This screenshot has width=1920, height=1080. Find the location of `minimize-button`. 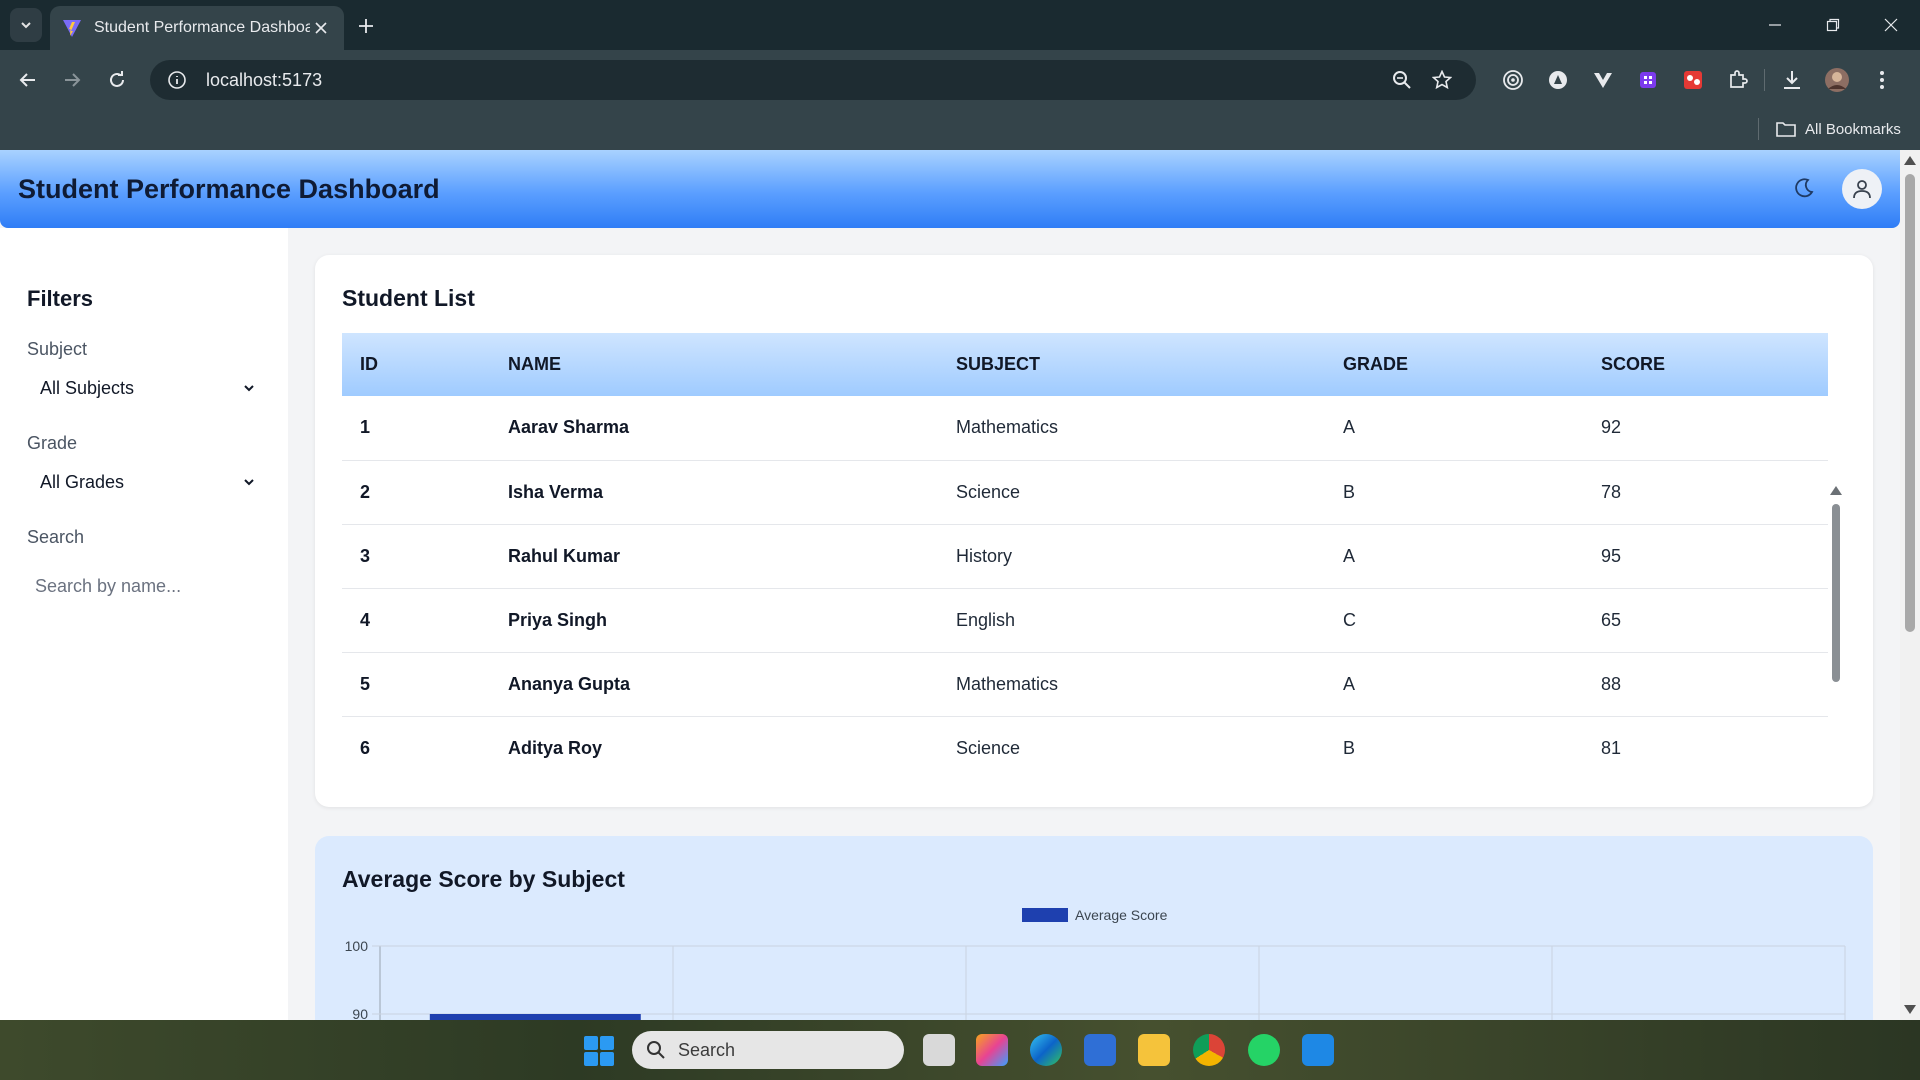

minimize-button is located at coordinates (1775, 25).